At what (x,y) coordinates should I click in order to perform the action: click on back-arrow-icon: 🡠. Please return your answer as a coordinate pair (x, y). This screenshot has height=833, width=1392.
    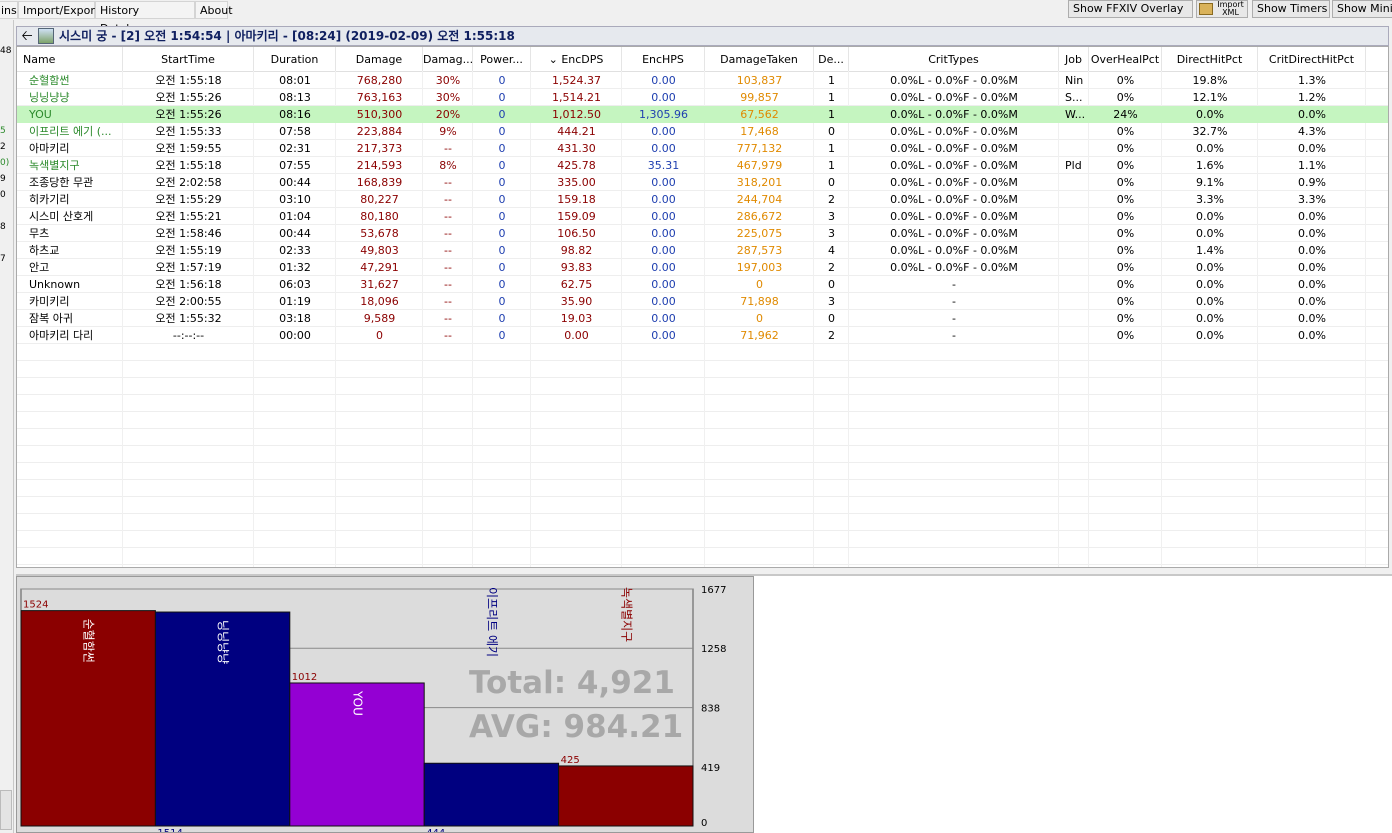
    Looking at the image, I should click on (27, 36).